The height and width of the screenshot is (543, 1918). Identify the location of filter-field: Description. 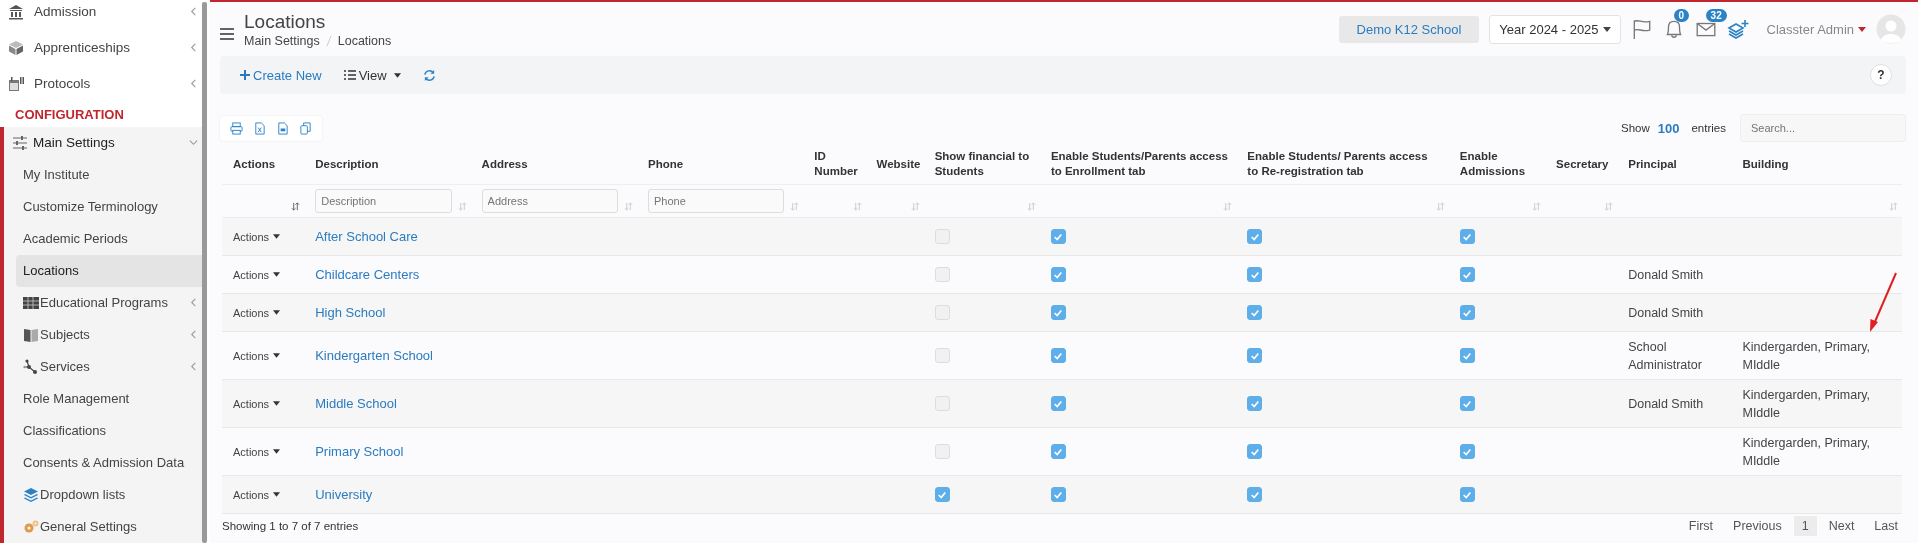
(383, 201).